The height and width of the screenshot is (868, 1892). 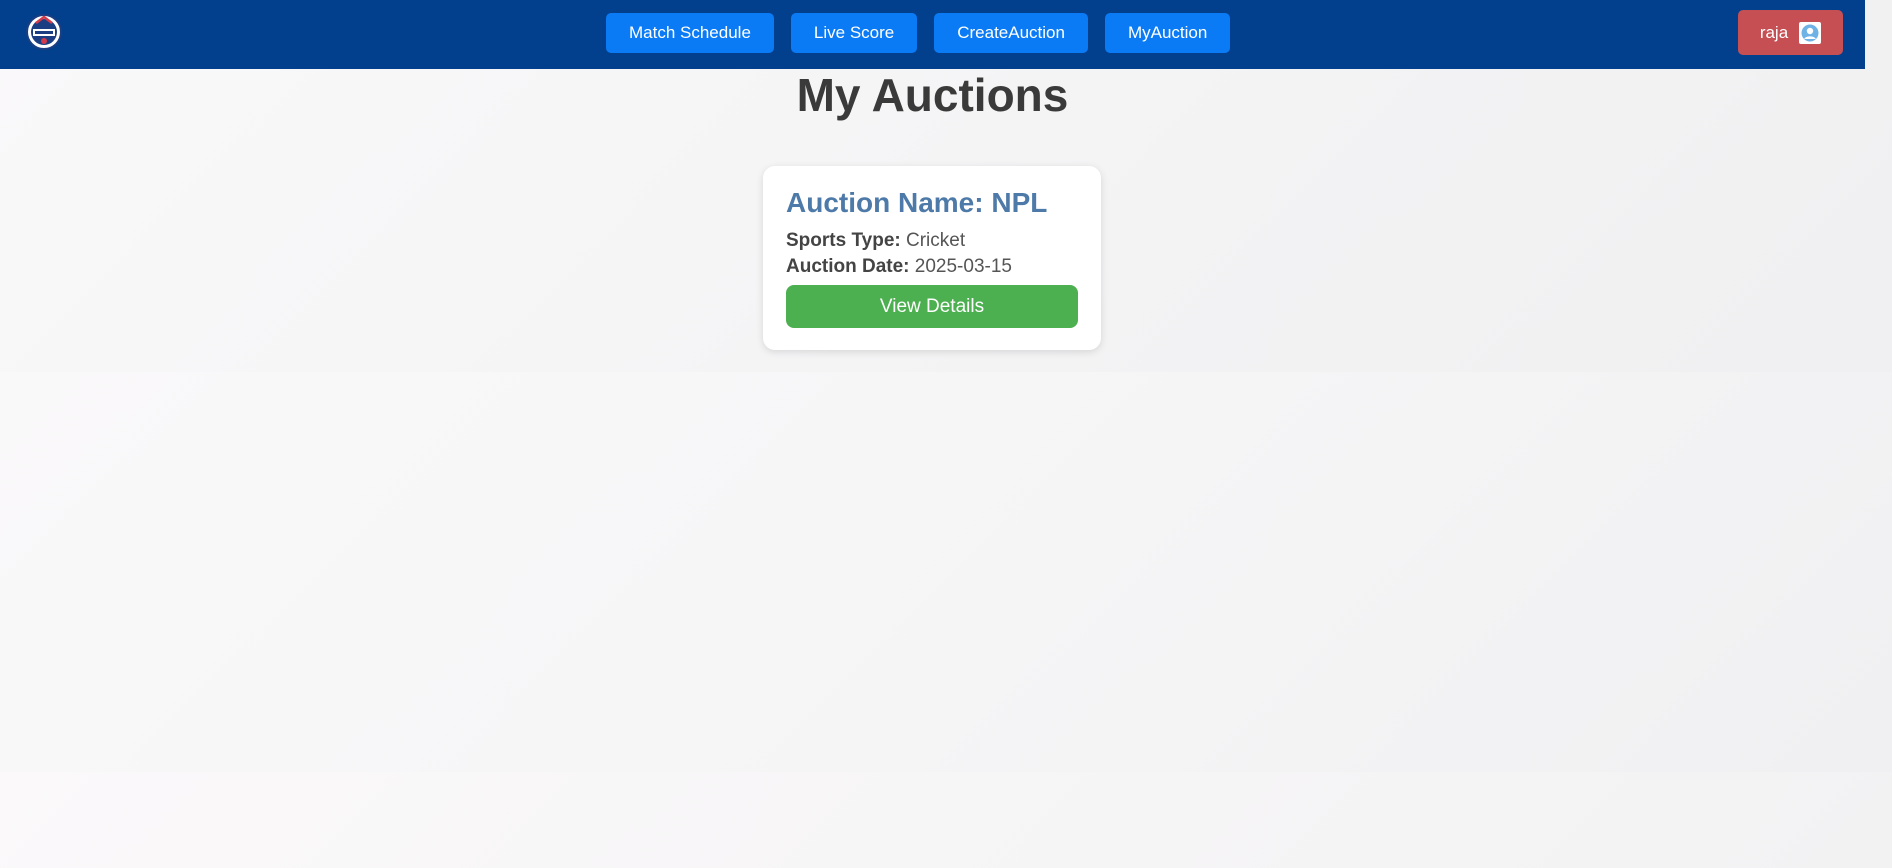 I want to click on auction-date-value: 2025-03-15, so click(x=963, y=266).